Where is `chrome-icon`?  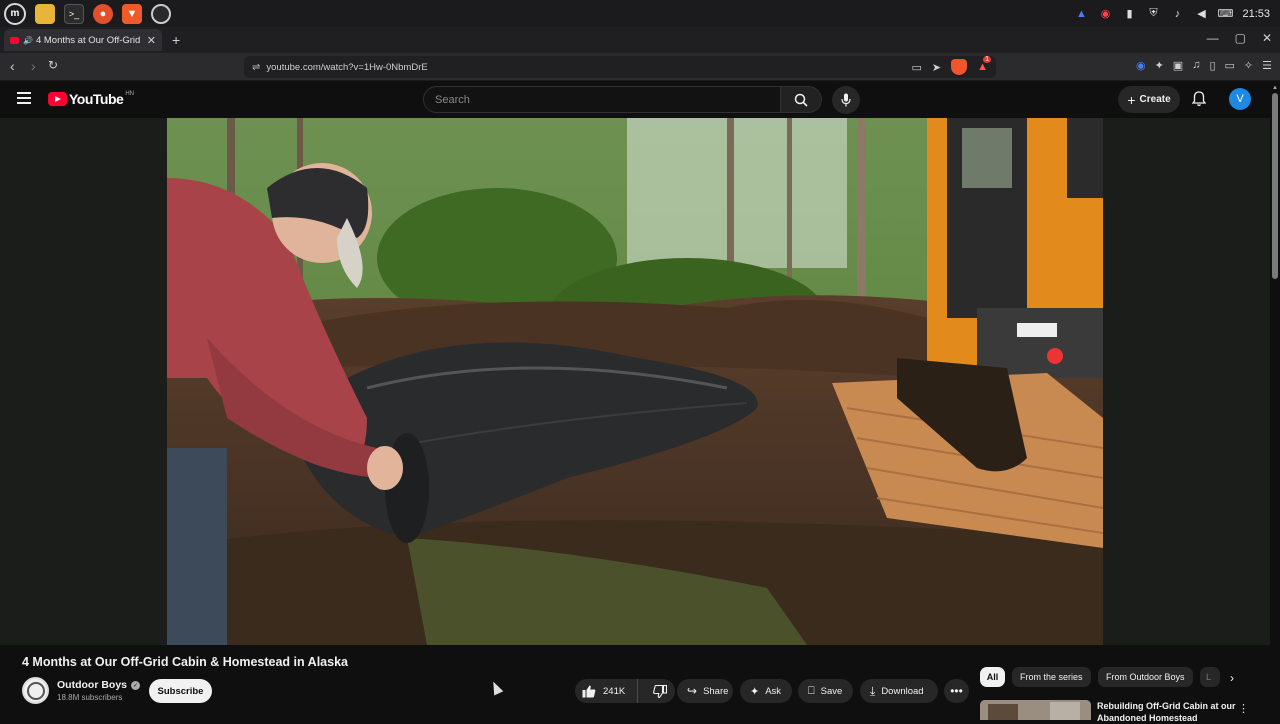 chrome-icon is located at coordinates (161, 13).